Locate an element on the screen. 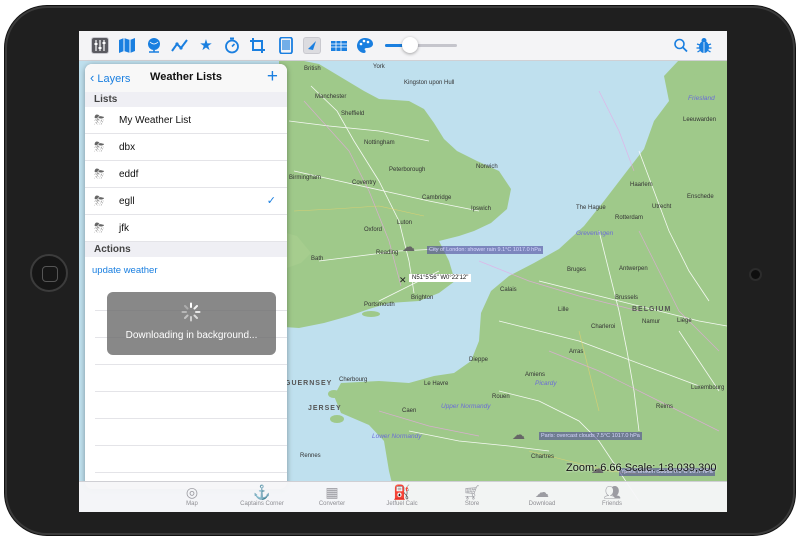 Image resolution: width=800 pixels, height=541 pixels. slider-knob is located at coordinates (410, 45).